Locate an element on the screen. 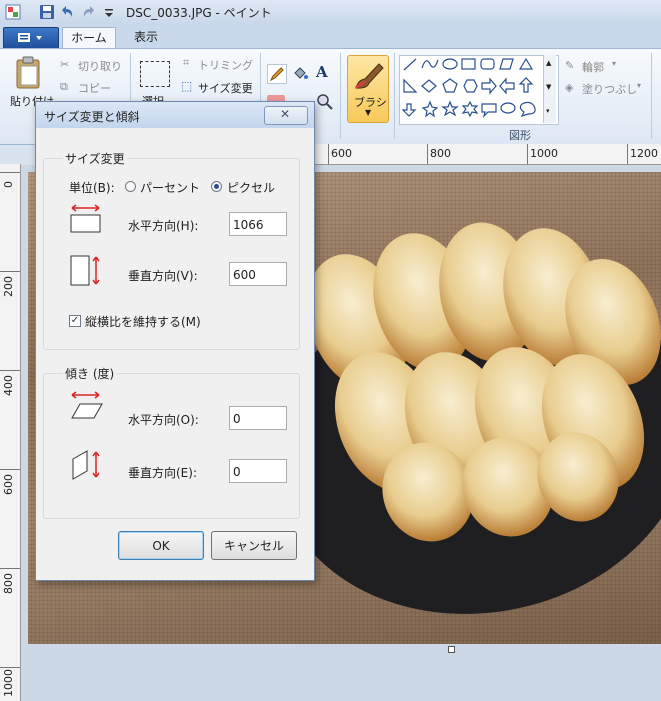 Image resolution: width=661 pixels, height=701 pixels. crop-button: トリミング is located at coordinates (225, 65).